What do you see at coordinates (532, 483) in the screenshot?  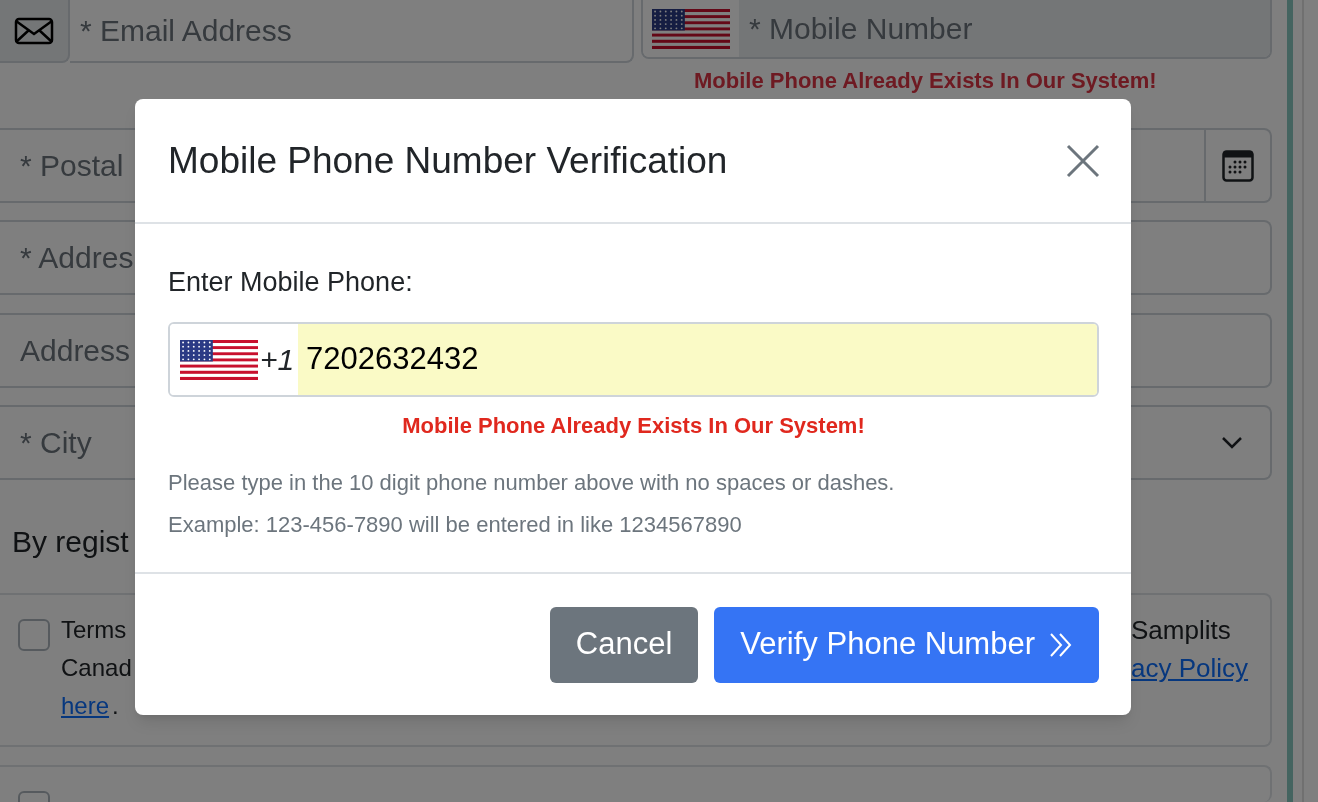 I see `help-text: Please type in the 10 digit phone number above with no spaces or dashes.` at bounding box center [532, 483].